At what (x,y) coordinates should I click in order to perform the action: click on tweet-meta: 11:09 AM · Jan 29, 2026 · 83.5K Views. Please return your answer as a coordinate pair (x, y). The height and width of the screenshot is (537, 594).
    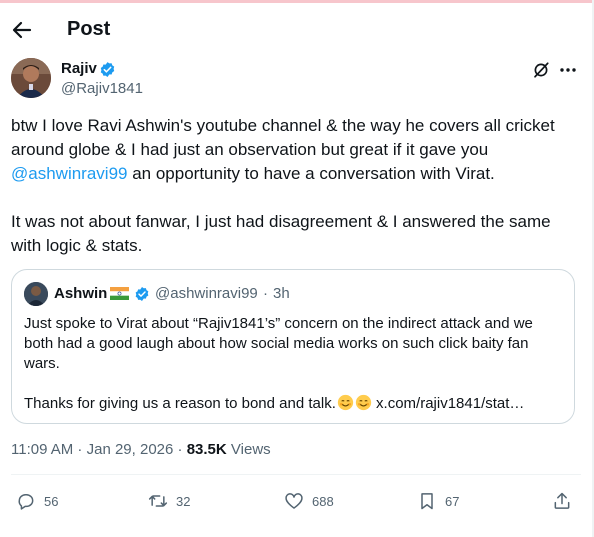
    Looking at the image, I should click on (141, 449).